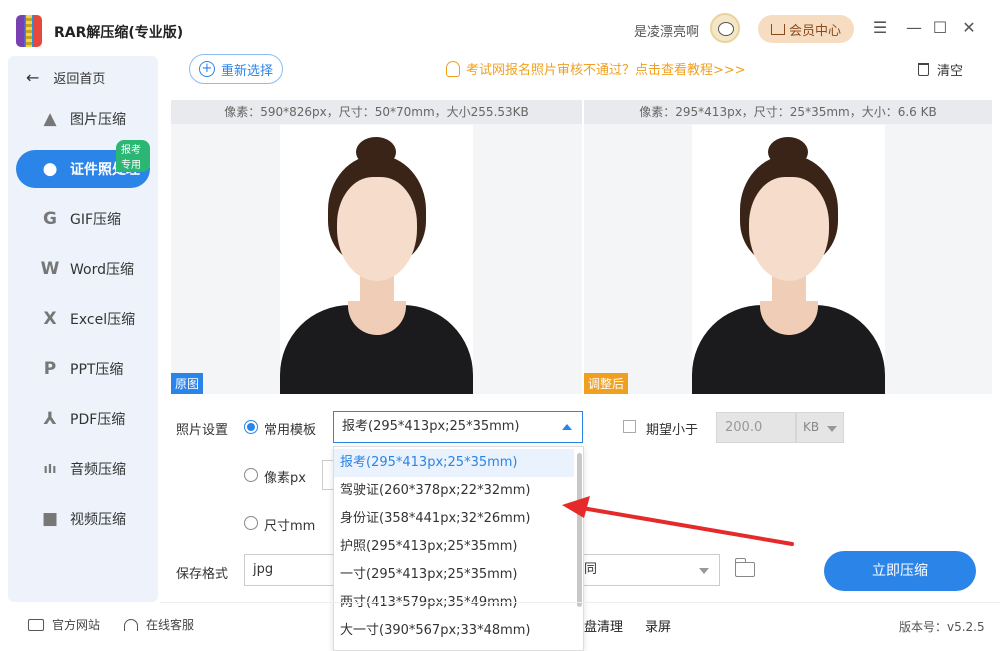 Image resolution: width=1000 pixels, height=651 pixels. Describe the element at coordinates (202, 430) in the screenshot. I see `photo-settings-label: 照片设置` at that location.